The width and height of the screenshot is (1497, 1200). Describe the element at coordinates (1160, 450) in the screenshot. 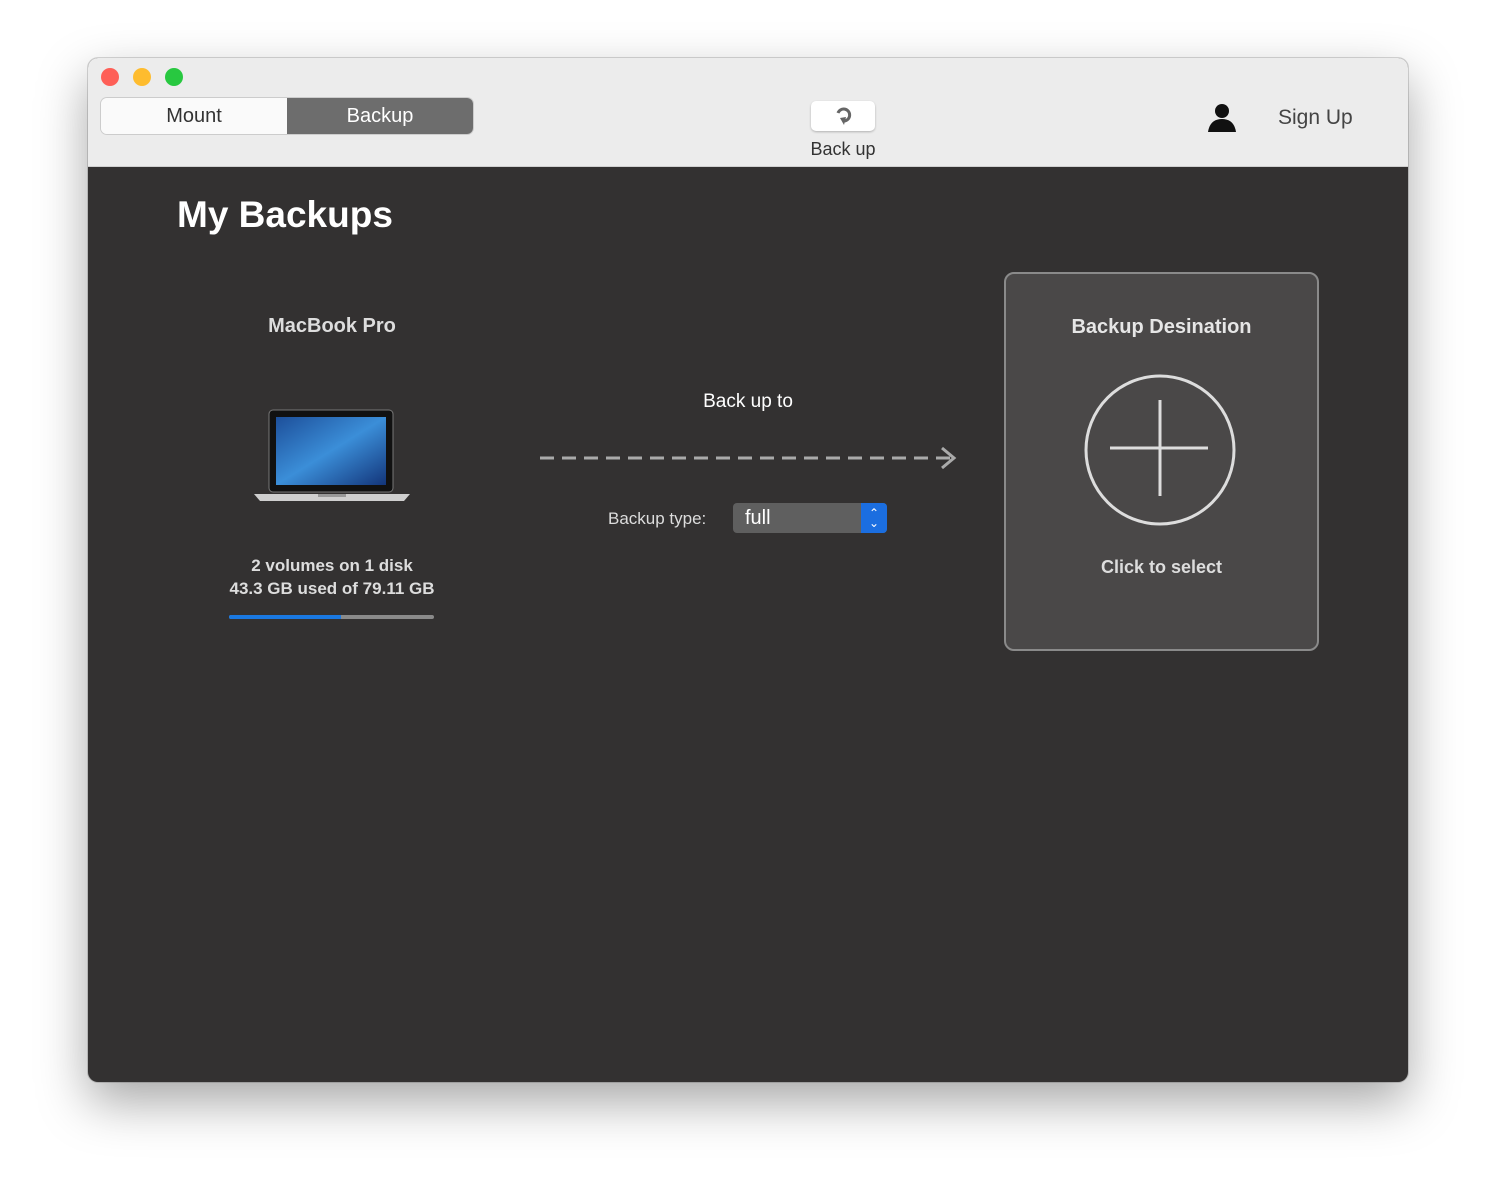

I see `add-icon` at that location.